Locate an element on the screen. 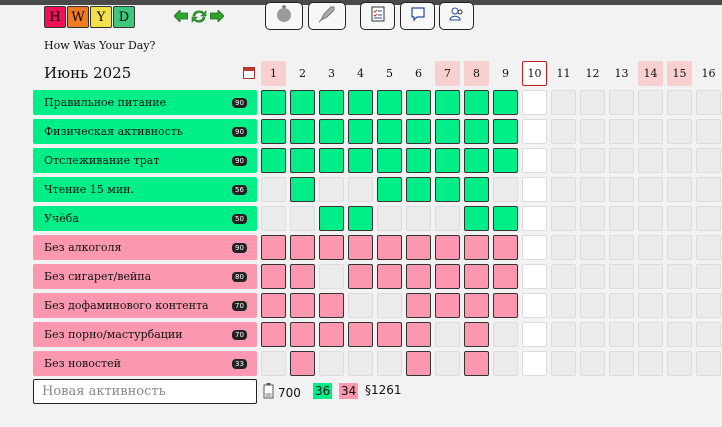  habit-label: Отслеживание трат 90 is located at coordinates (145, 160).